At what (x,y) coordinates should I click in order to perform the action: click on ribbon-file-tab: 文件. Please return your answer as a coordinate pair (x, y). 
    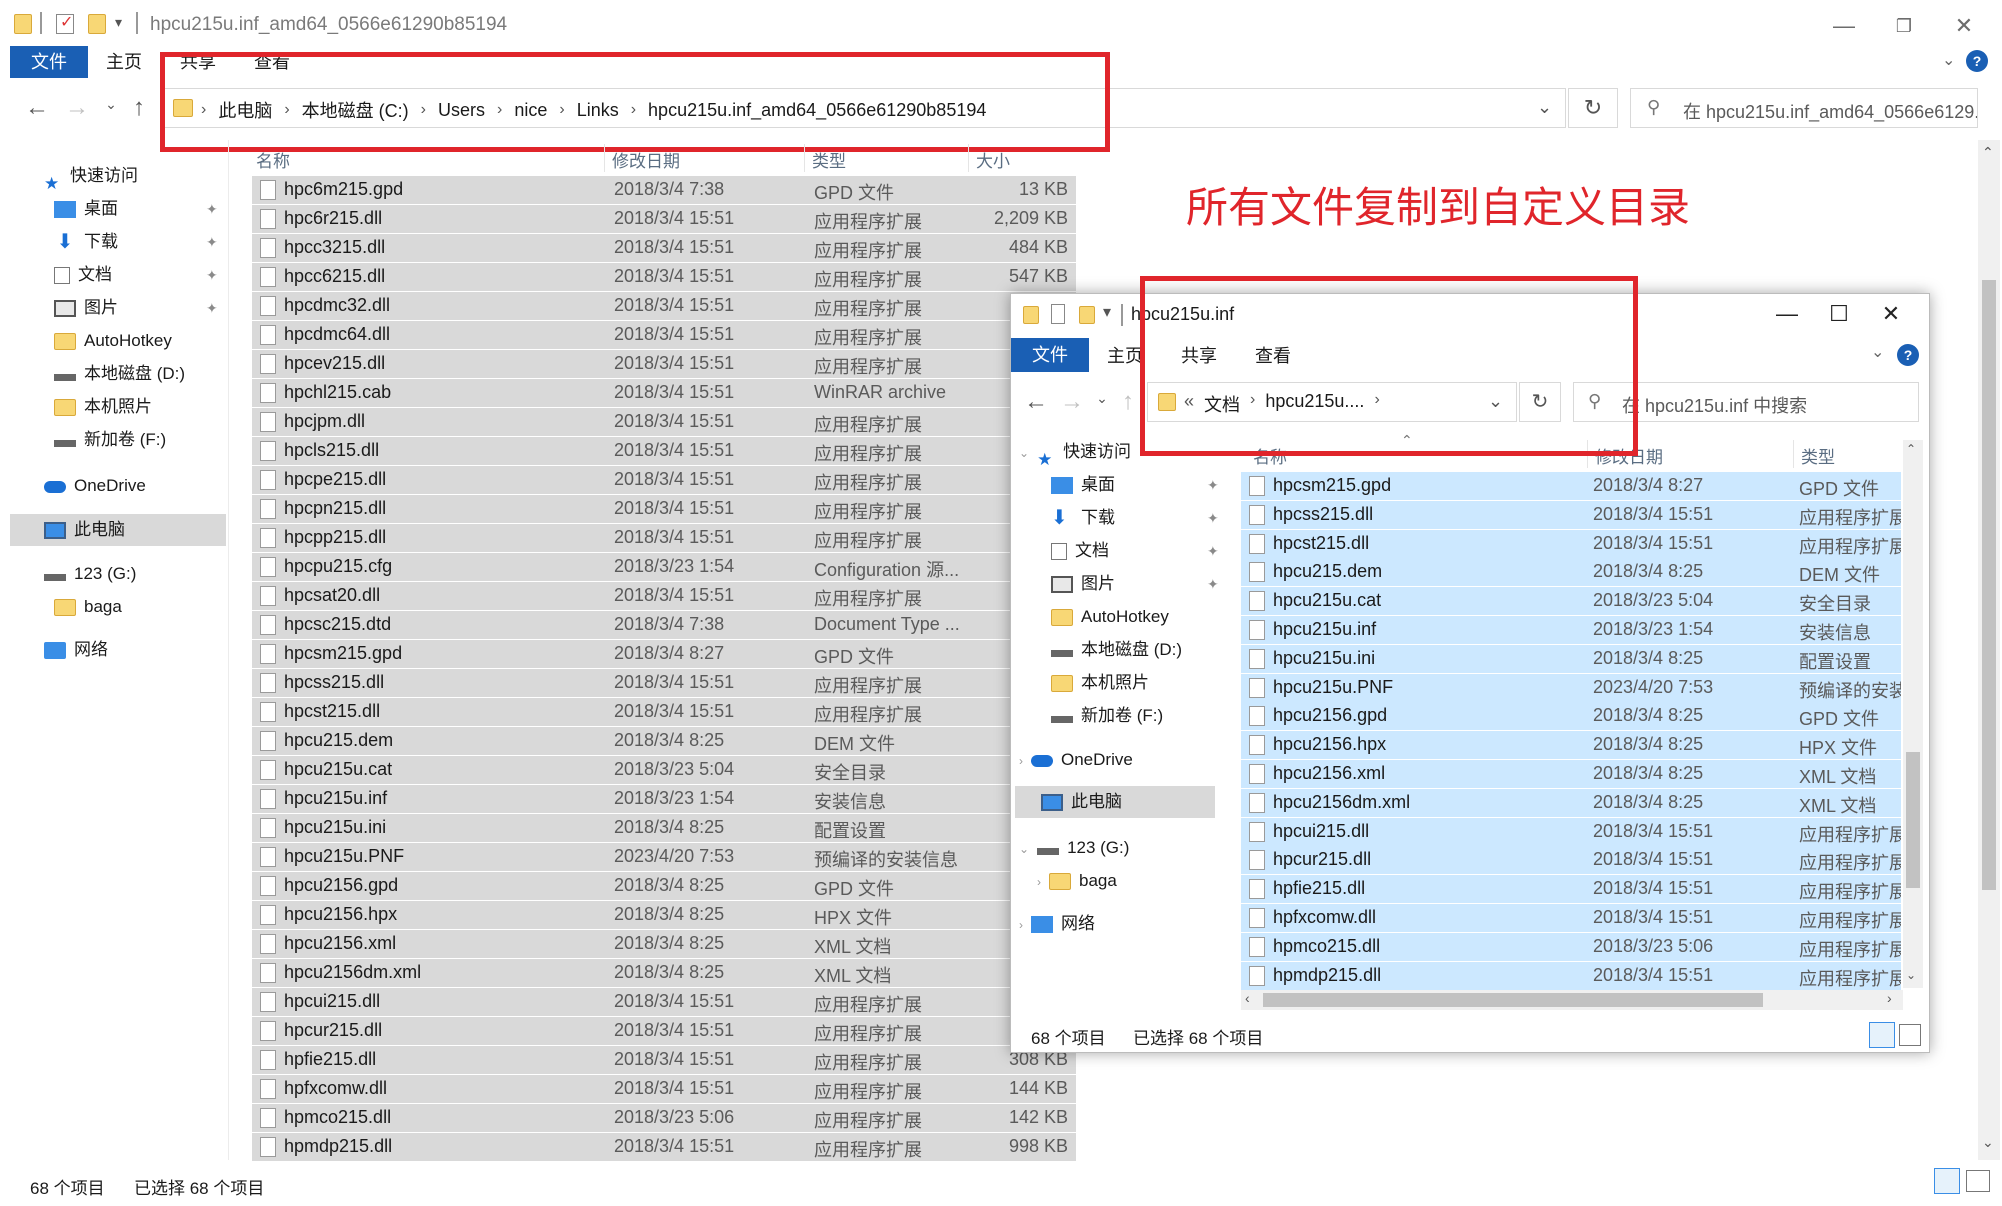
    Looking at the image, I should click on (49, 62).